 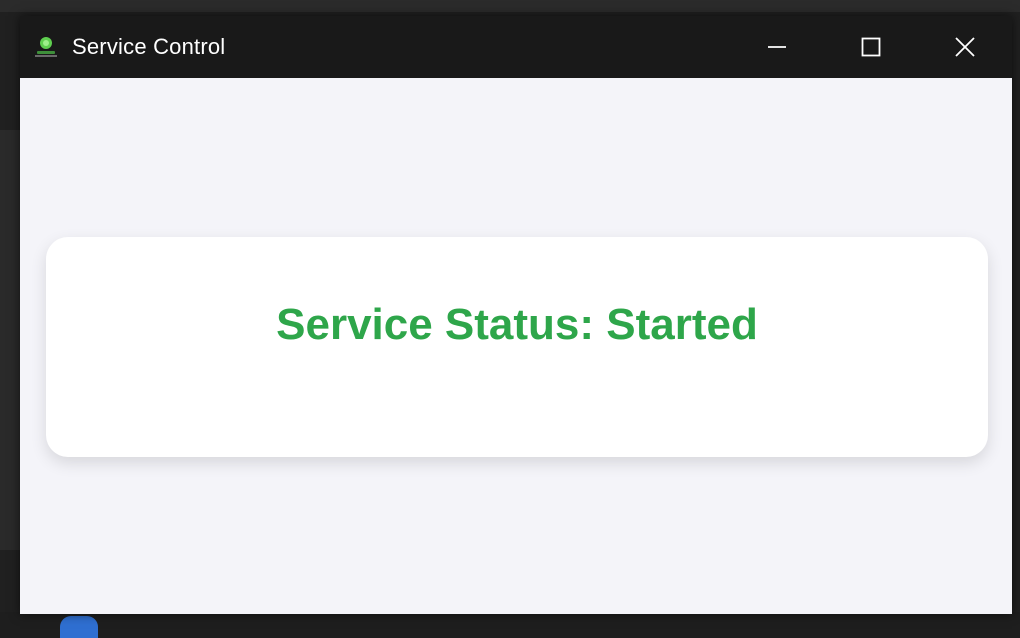 What do you see at coordinates (79, 627) in the screenshot?
I see `background-app-icon` at bounding box center [79, 627].